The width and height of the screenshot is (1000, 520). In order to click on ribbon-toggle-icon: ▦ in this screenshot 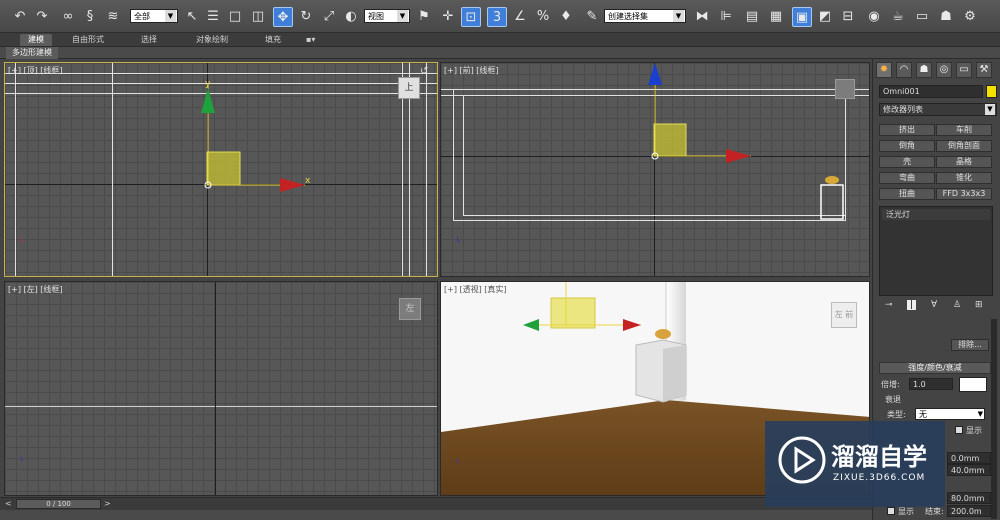, I will do `click(776, 17)`.